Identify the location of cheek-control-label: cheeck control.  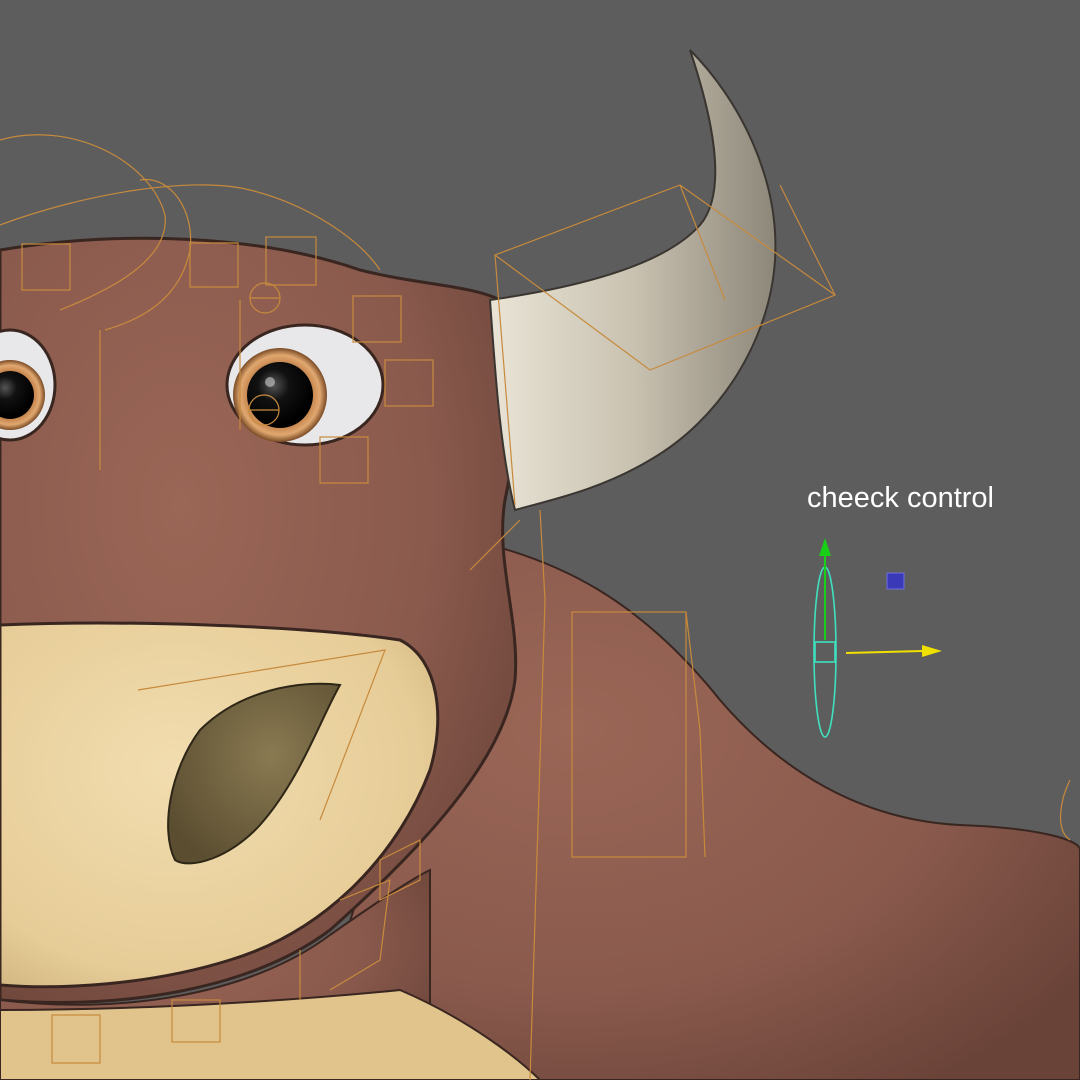
(900, 498).